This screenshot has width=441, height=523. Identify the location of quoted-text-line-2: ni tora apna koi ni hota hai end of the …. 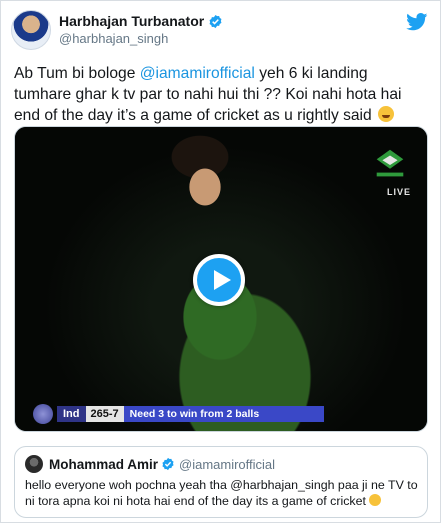
(221, 501).